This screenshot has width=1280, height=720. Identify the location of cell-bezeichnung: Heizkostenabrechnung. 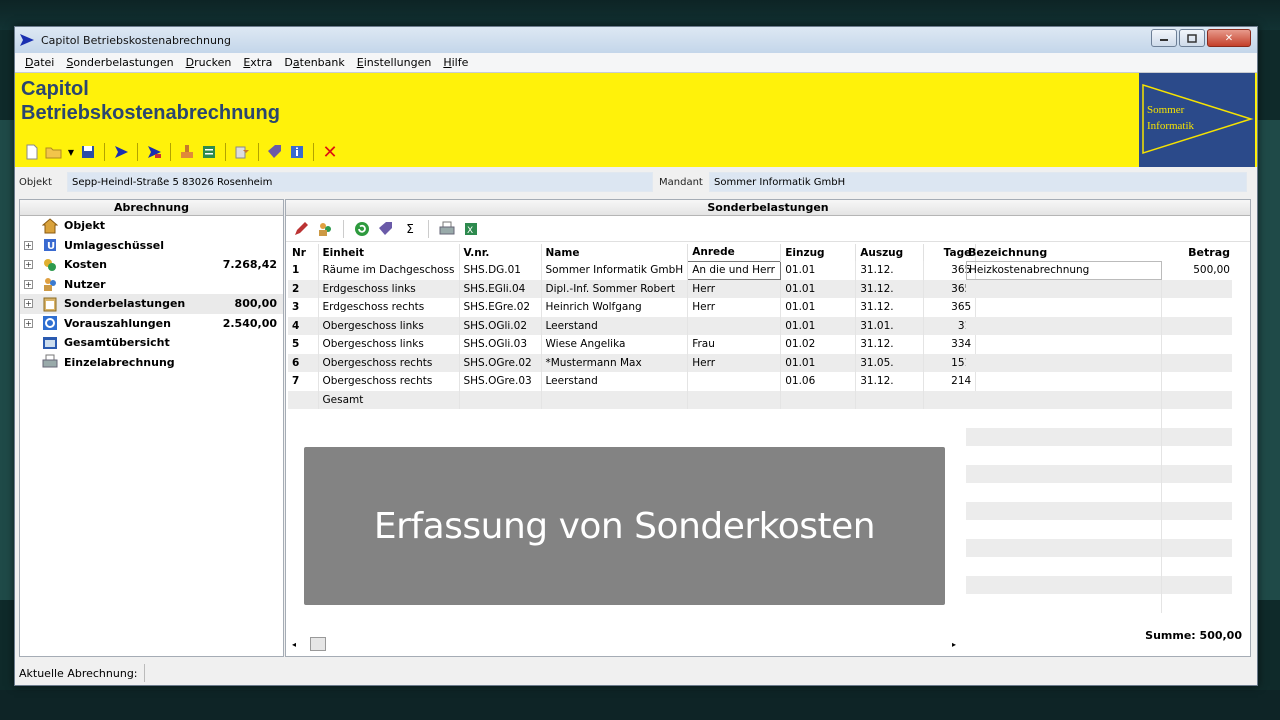
(1064, 270).